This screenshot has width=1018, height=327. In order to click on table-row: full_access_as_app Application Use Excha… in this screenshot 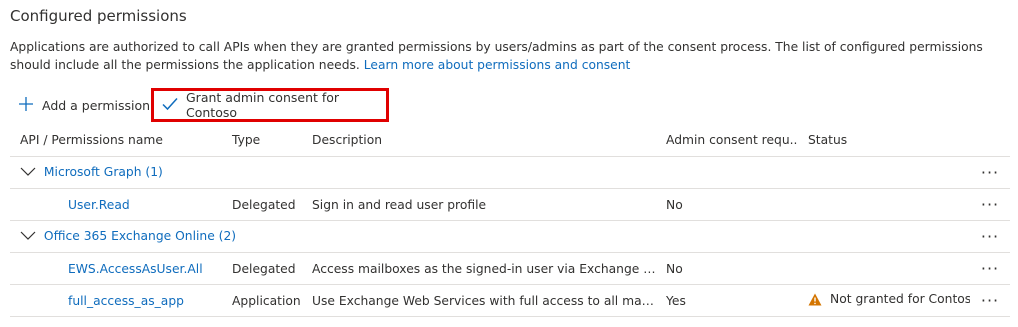, I will do `click(510, 300)`.